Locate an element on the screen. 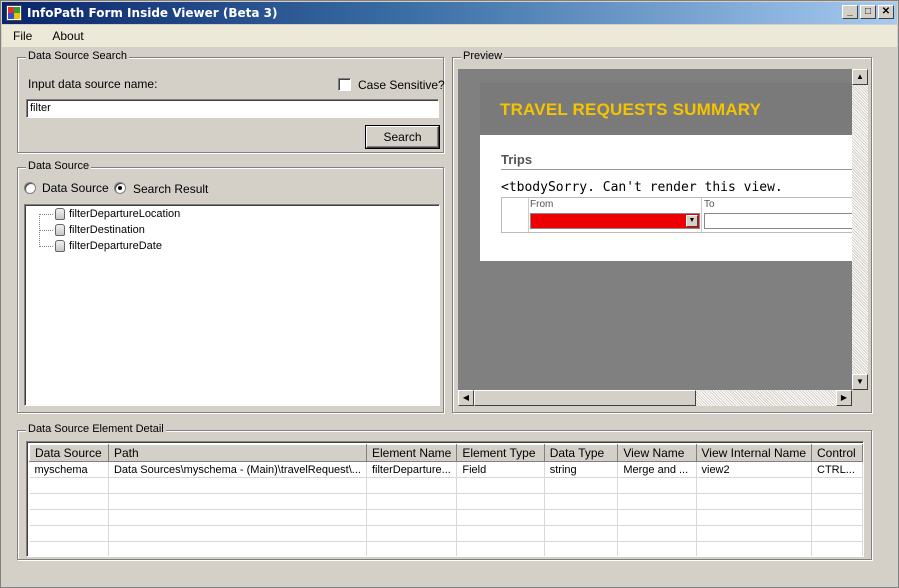 The image size is (899, 588). tree-item: filterDestination is located at coordinates (92, 230).